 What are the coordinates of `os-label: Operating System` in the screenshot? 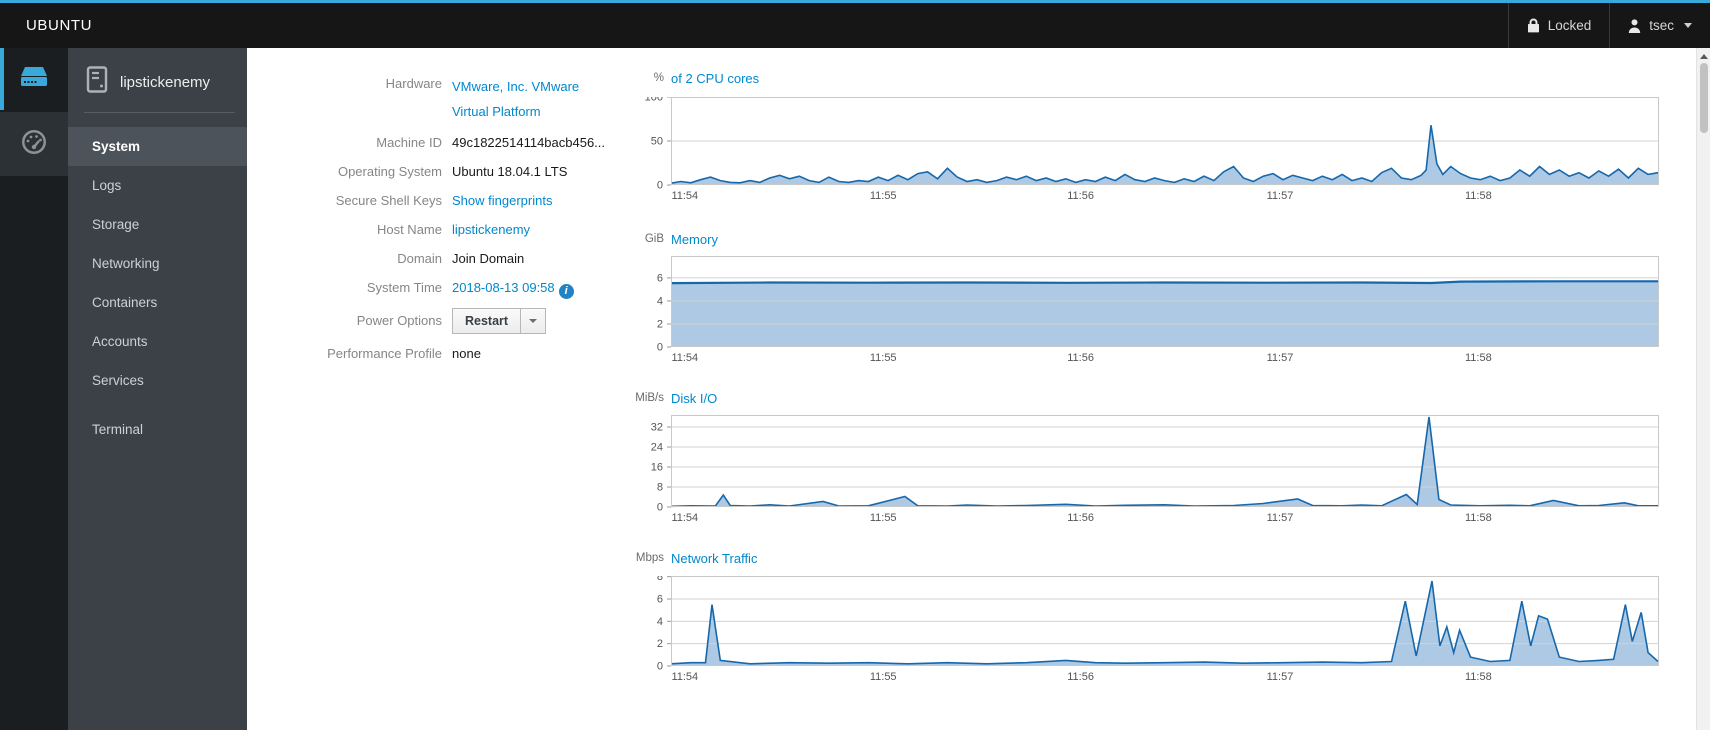 It's located at (389, 171).